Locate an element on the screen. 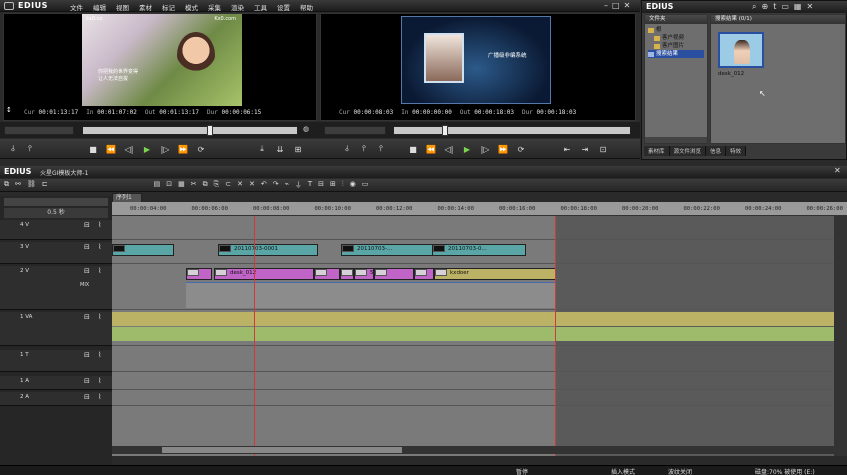  redo-icon: ↷ is located at coordinates (276, 185).